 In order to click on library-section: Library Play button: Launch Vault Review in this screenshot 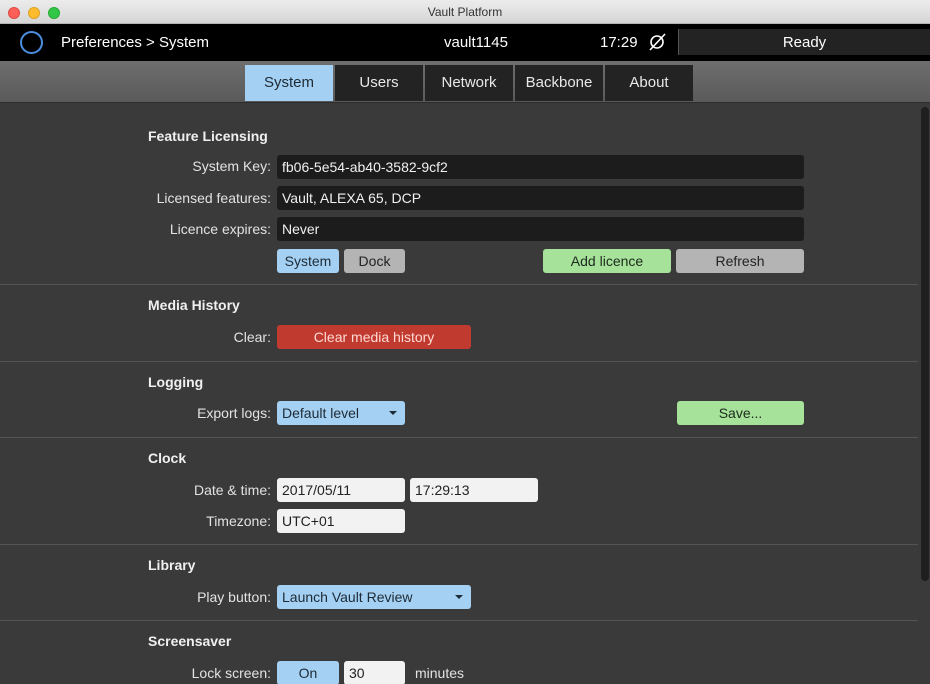, I will do `click(459, 583)`.